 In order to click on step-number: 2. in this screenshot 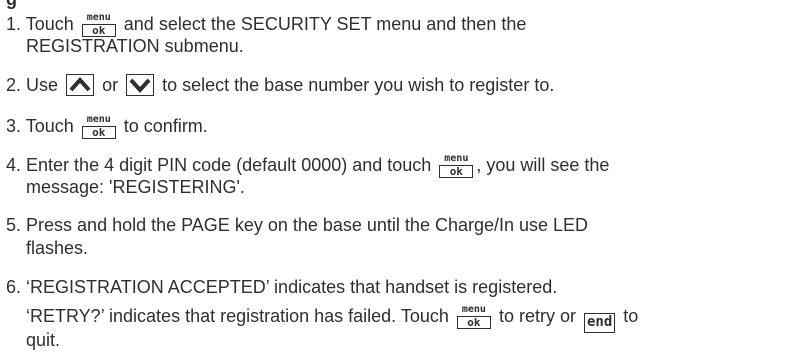, I will do `click(14, 85)`.